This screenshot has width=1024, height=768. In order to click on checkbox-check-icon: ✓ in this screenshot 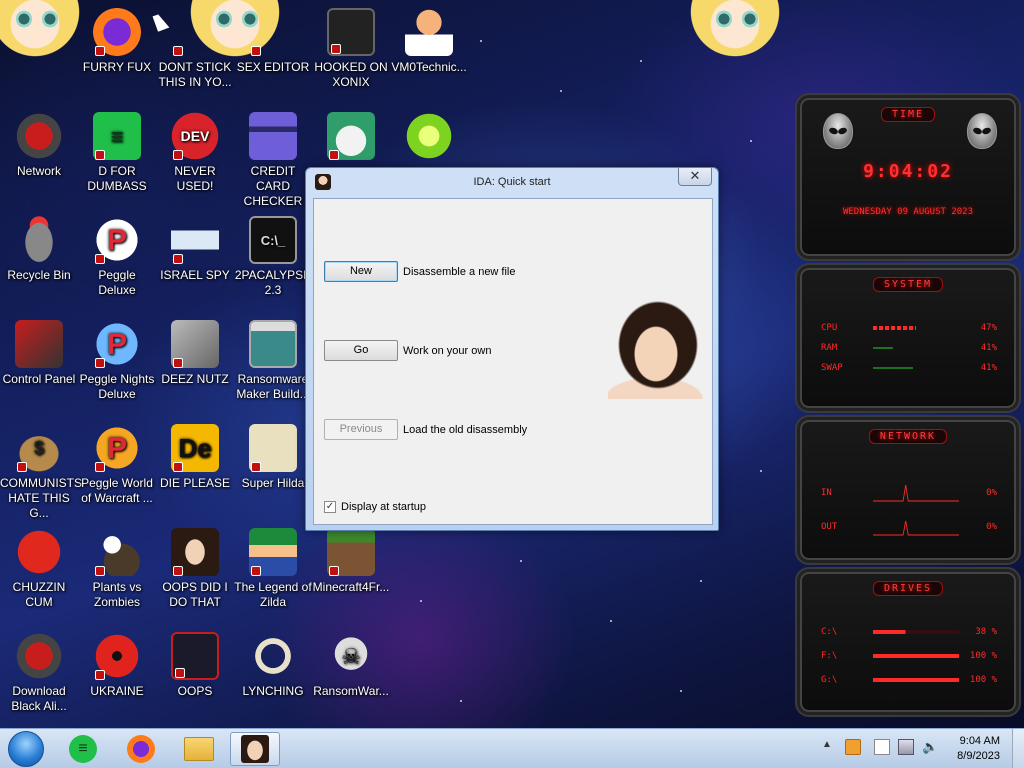, I will do `click(330, 507)`.